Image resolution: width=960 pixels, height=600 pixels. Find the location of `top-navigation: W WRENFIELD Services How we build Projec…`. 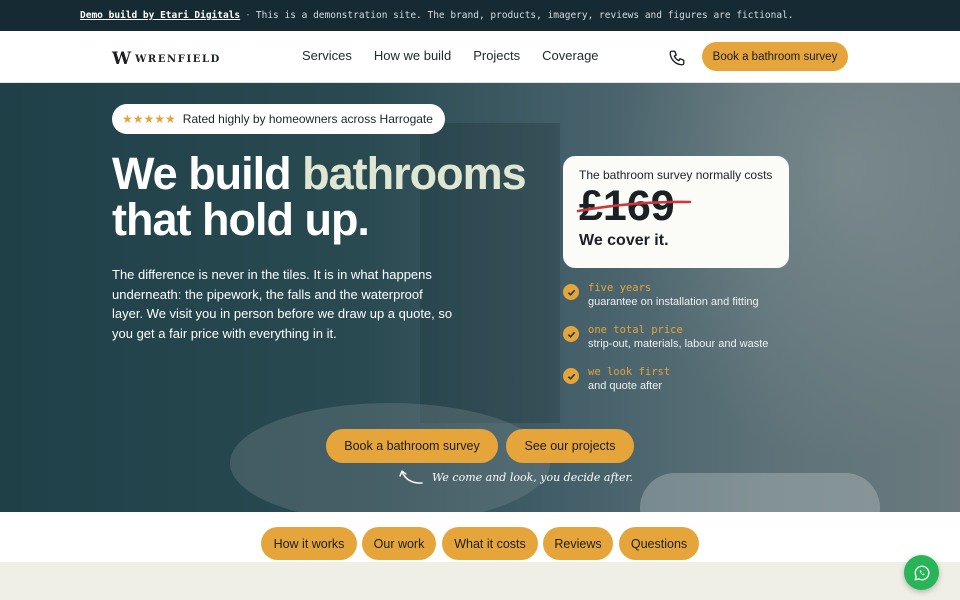

top-navigation: W WRENFIELD Services How we build Projec… is located at coordinates (480, 57).